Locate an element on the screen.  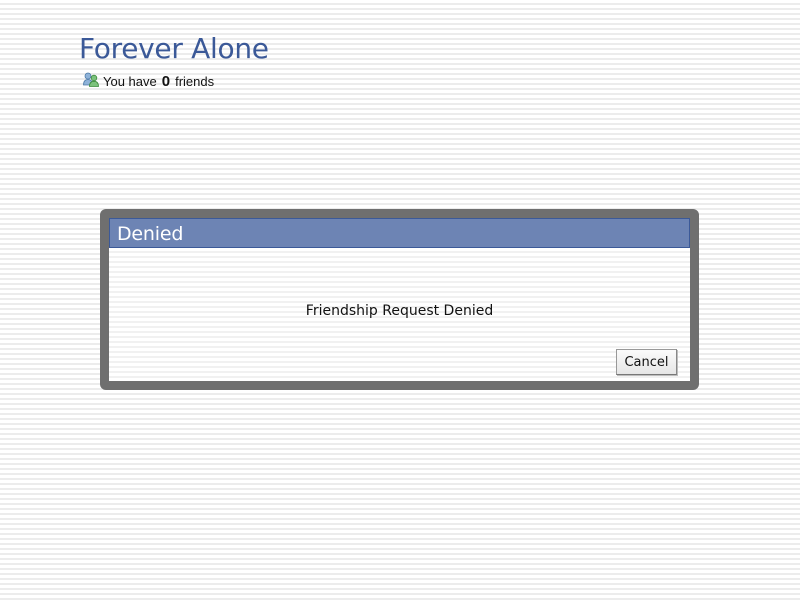
friends-suffix: friends is located at coordinates (195, 81).